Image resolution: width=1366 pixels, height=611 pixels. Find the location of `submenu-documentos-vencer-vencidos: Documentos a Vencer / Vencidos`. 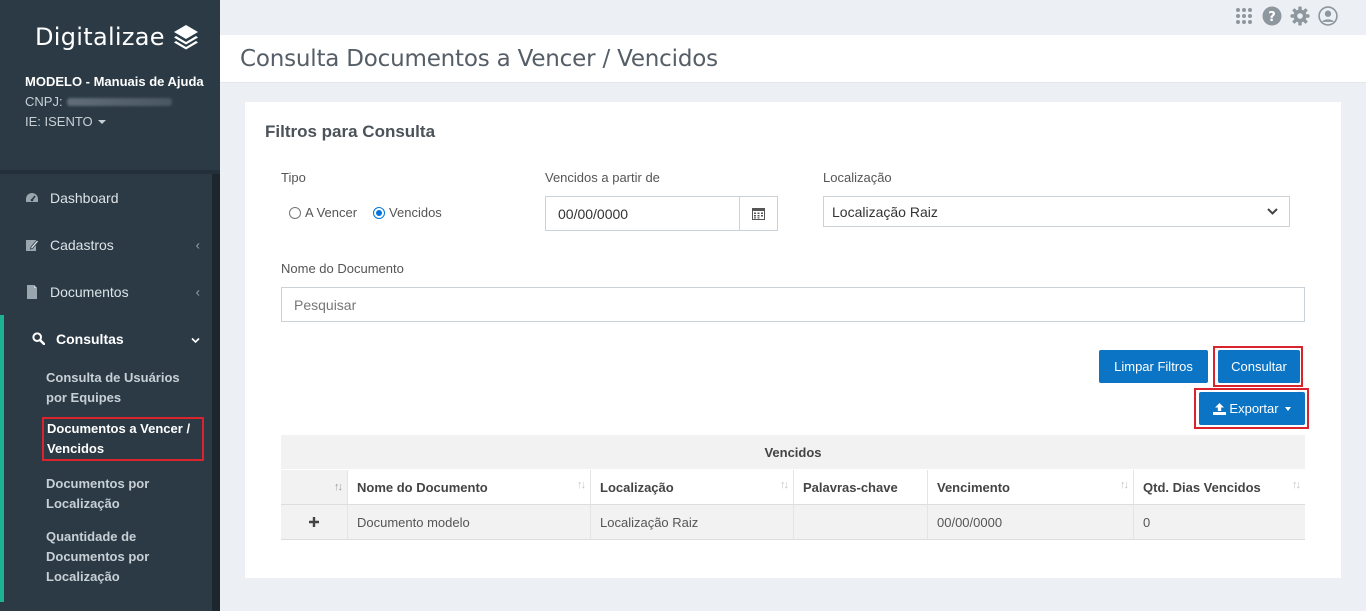

submenu-documentos-vencer-vencidos: Documentos a Vencer / Vencidos is located at coordinates (108, 439).